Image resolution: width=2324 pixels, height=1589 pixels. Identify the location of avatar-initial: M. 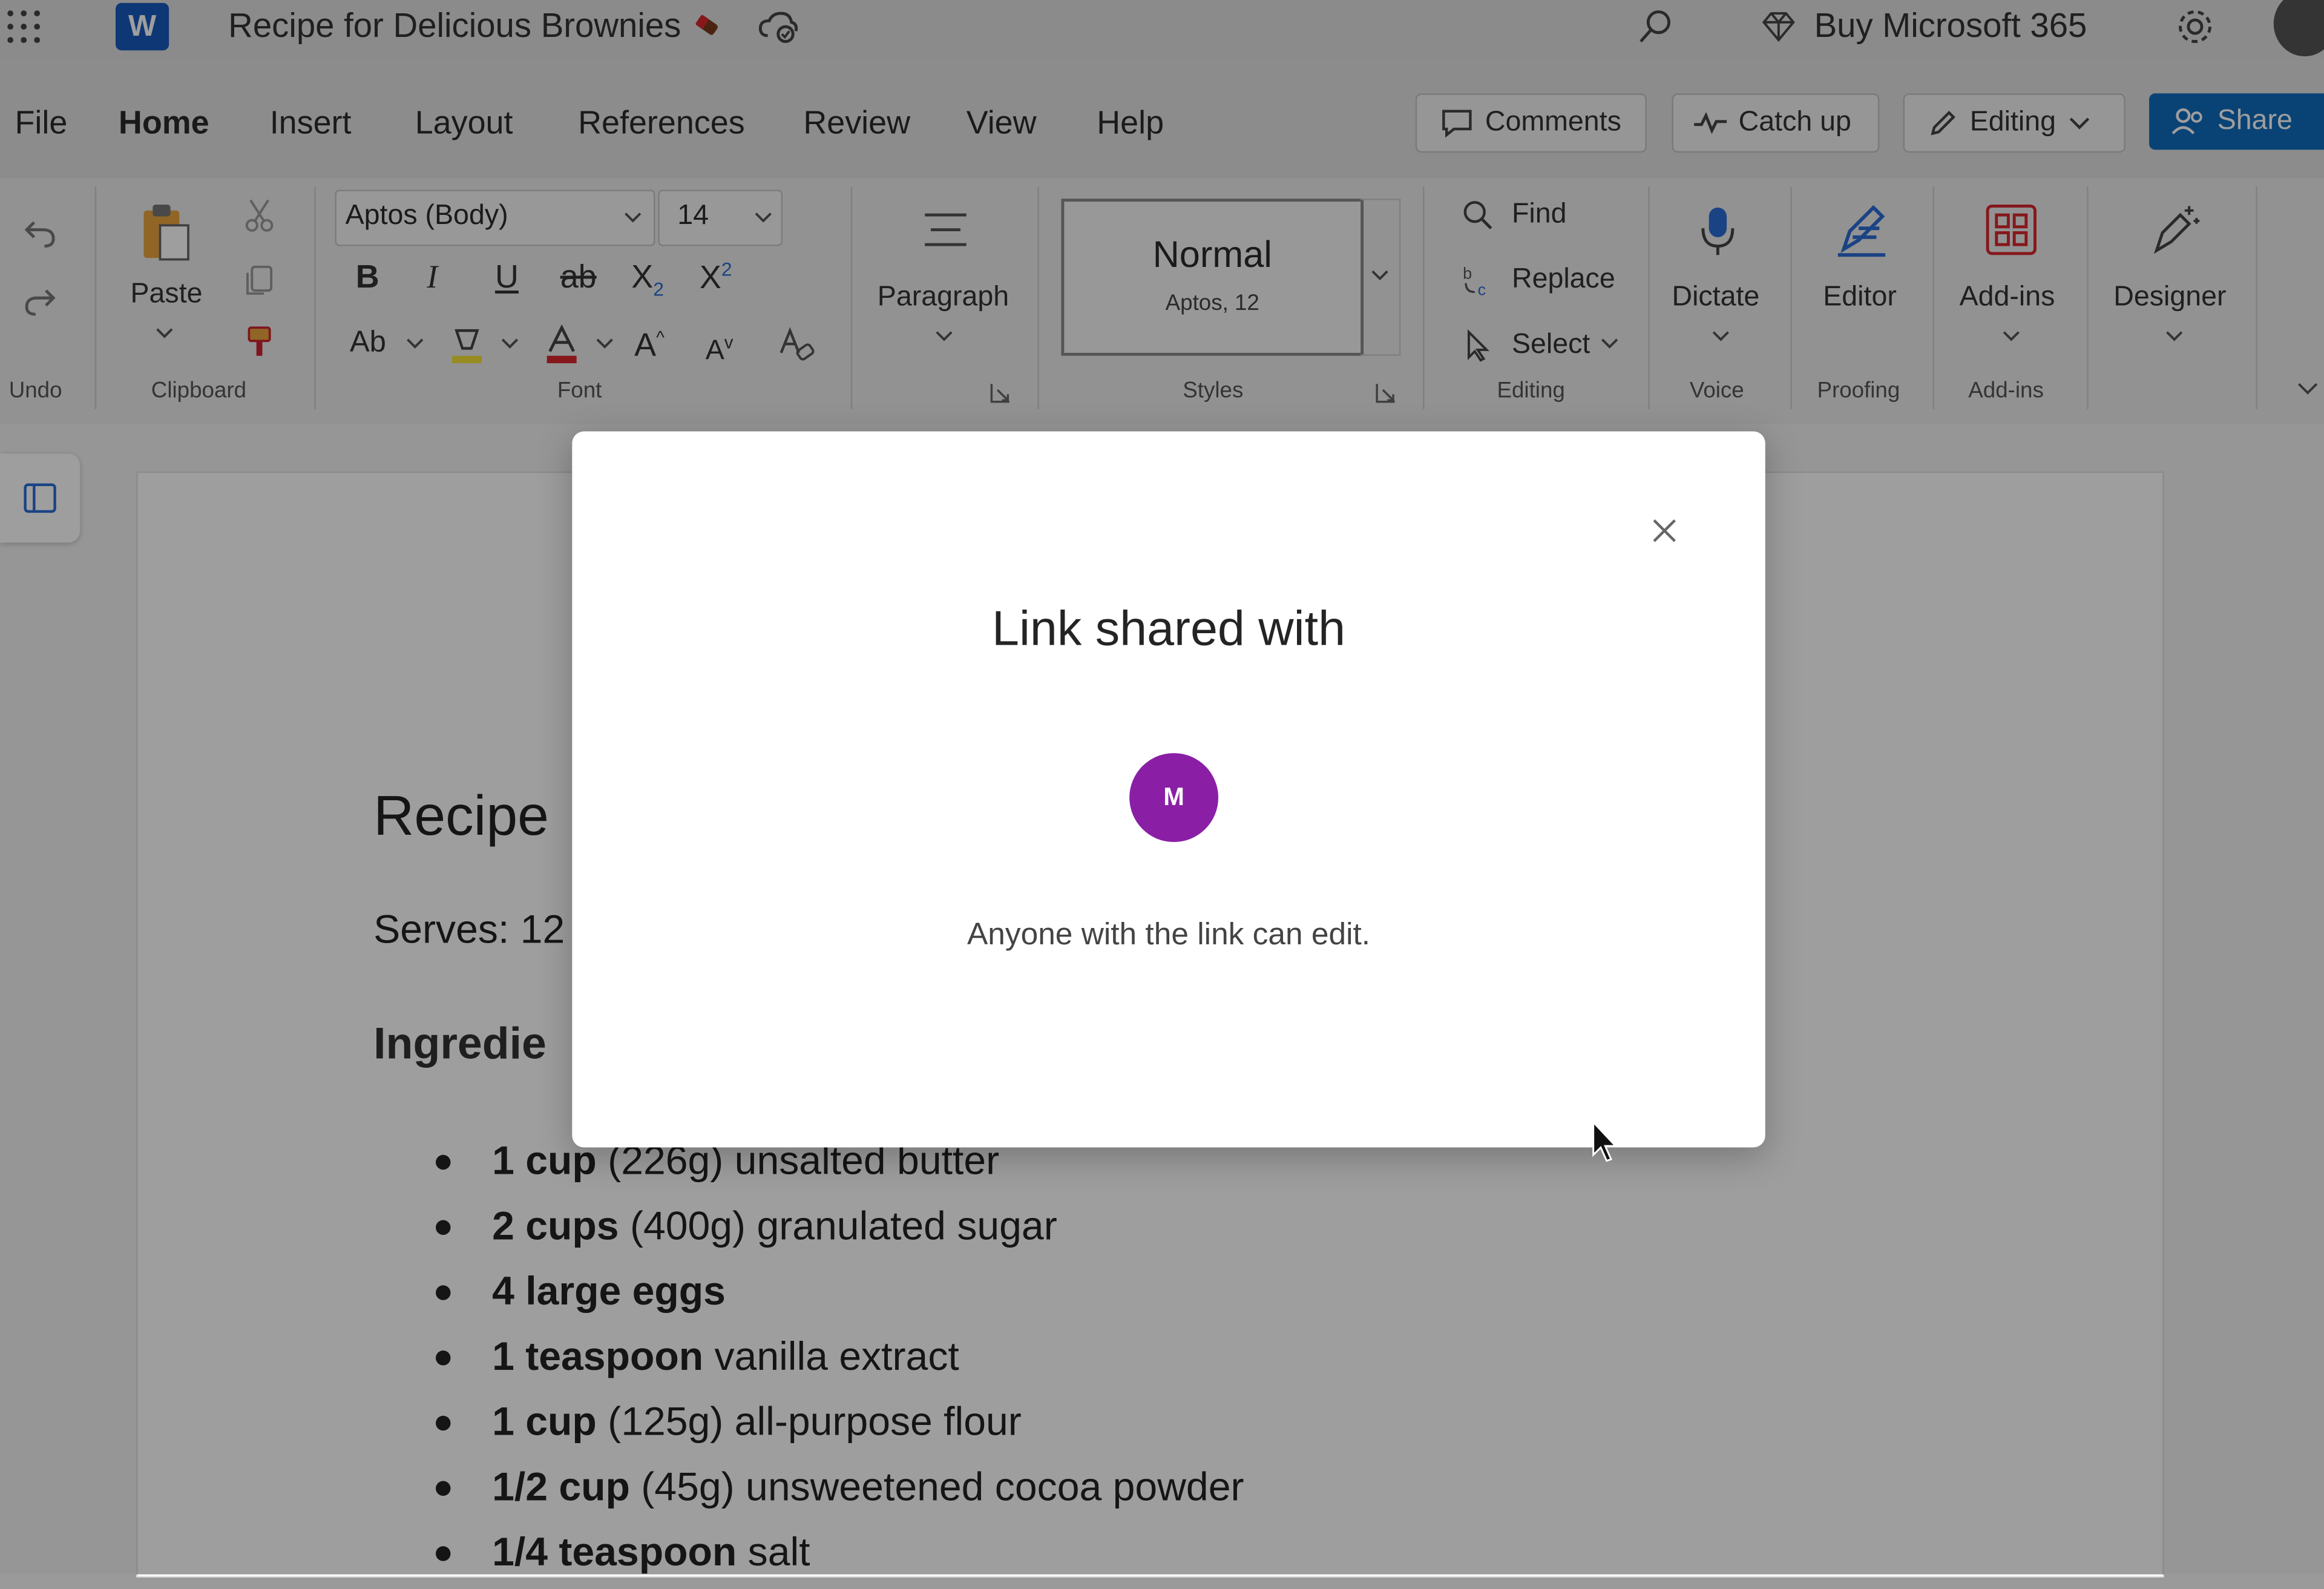
(1173, 797).